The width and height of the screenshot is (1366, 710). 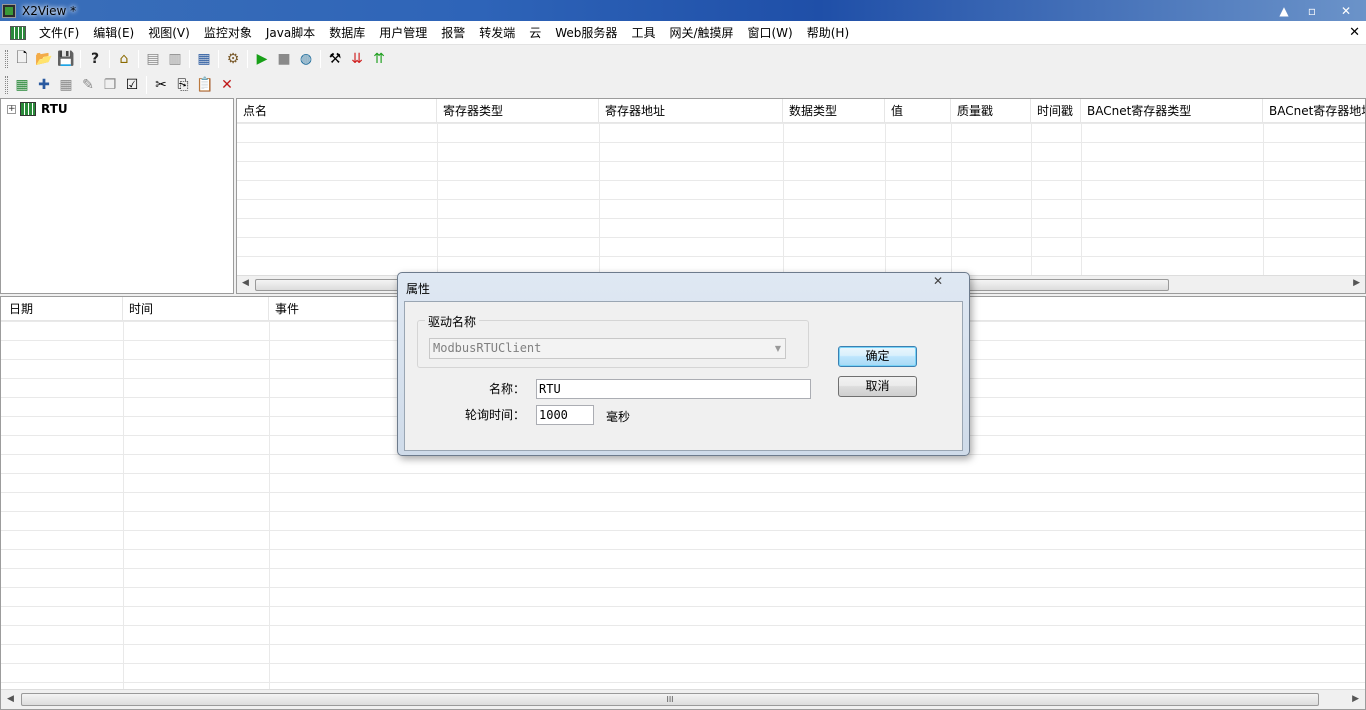 I want to click on column-header-register-type: 寄存器类型, so click(x=518, y=111).